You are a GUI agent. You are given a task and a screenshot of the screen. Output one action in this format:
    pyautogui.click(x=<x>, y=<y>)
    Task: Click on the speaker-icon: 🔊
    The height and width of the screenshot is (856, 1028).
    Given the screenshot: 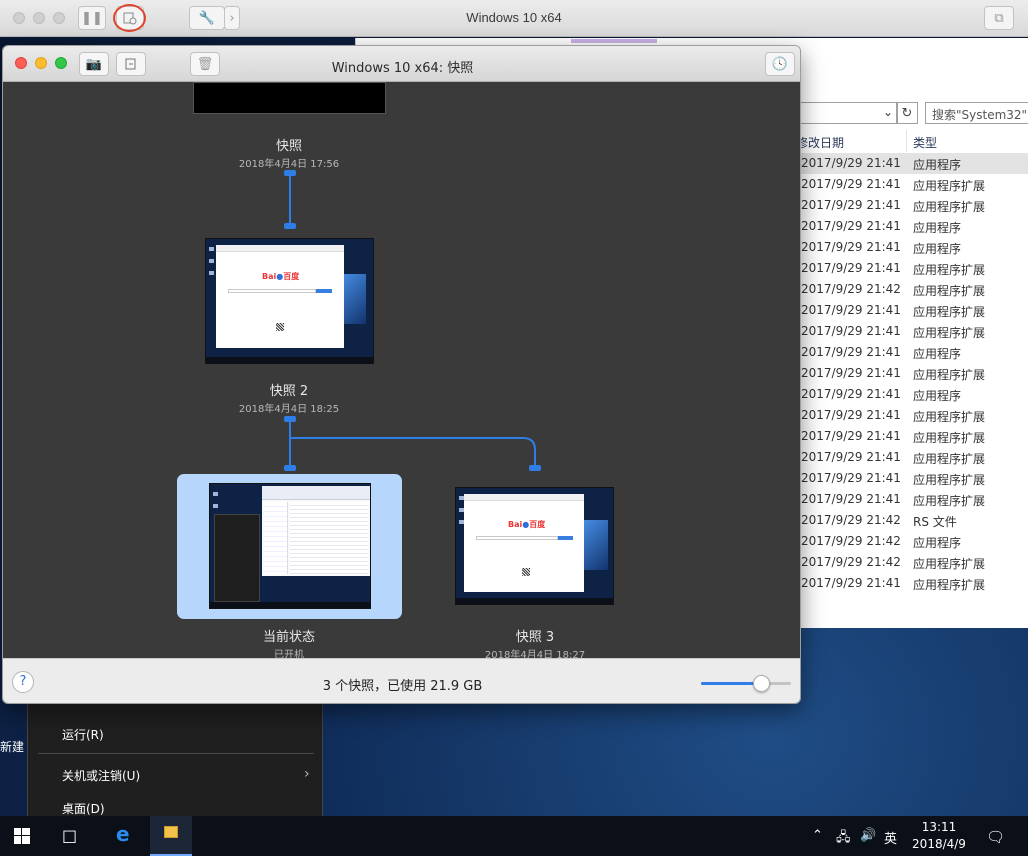 What is the action you would take?
    pyautogui.click(x=868, y=835)
    